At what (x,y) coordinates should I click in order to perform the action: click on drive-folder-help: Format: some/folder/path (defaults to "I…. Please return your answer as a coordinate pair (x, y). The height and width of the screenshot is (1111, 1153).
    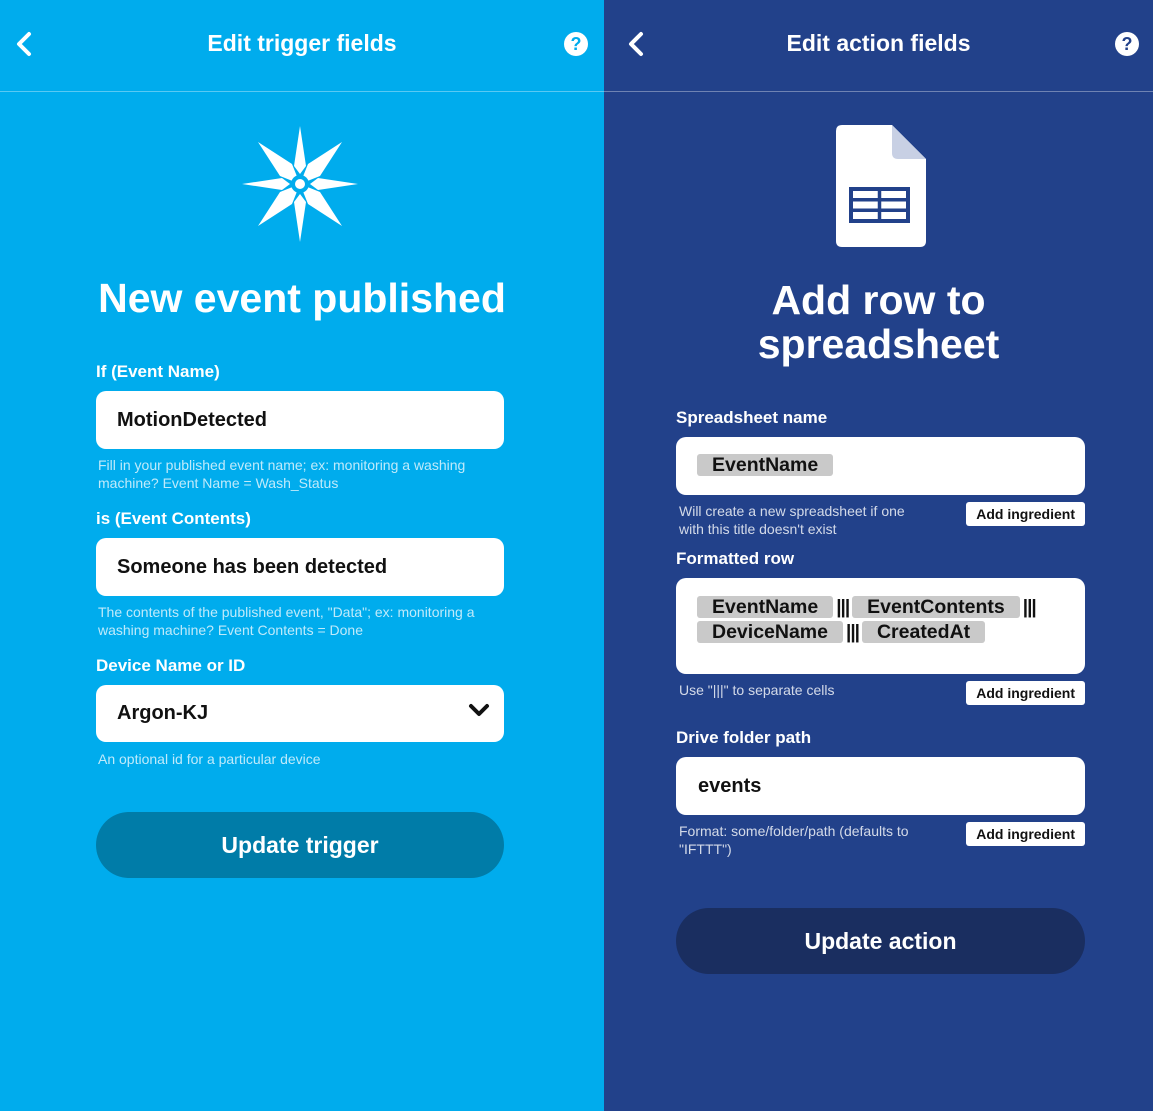
    Looking at the image, I should click on (794, 840).